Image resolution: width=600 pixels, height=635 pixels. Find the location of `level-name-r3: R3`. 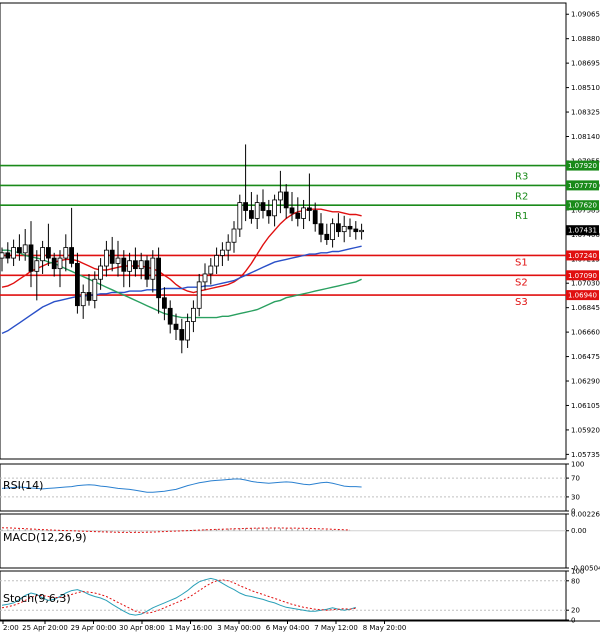

level-name-r3: R3 is located at coordinates (521, 177).